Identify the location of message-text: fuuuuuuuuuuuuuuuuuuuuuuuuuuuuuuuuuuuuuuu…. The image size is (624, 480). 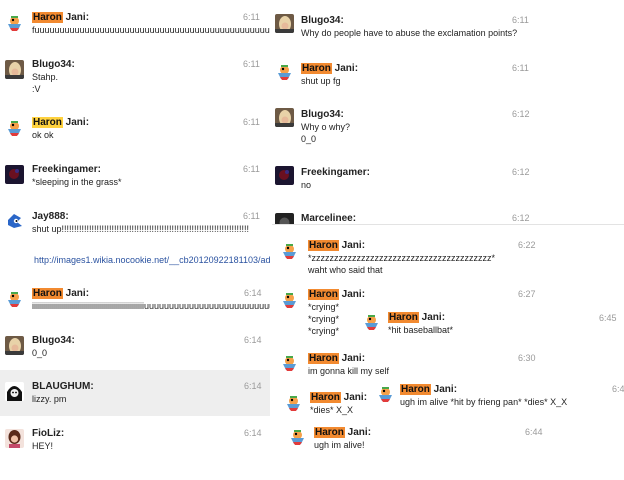
(151, 30).